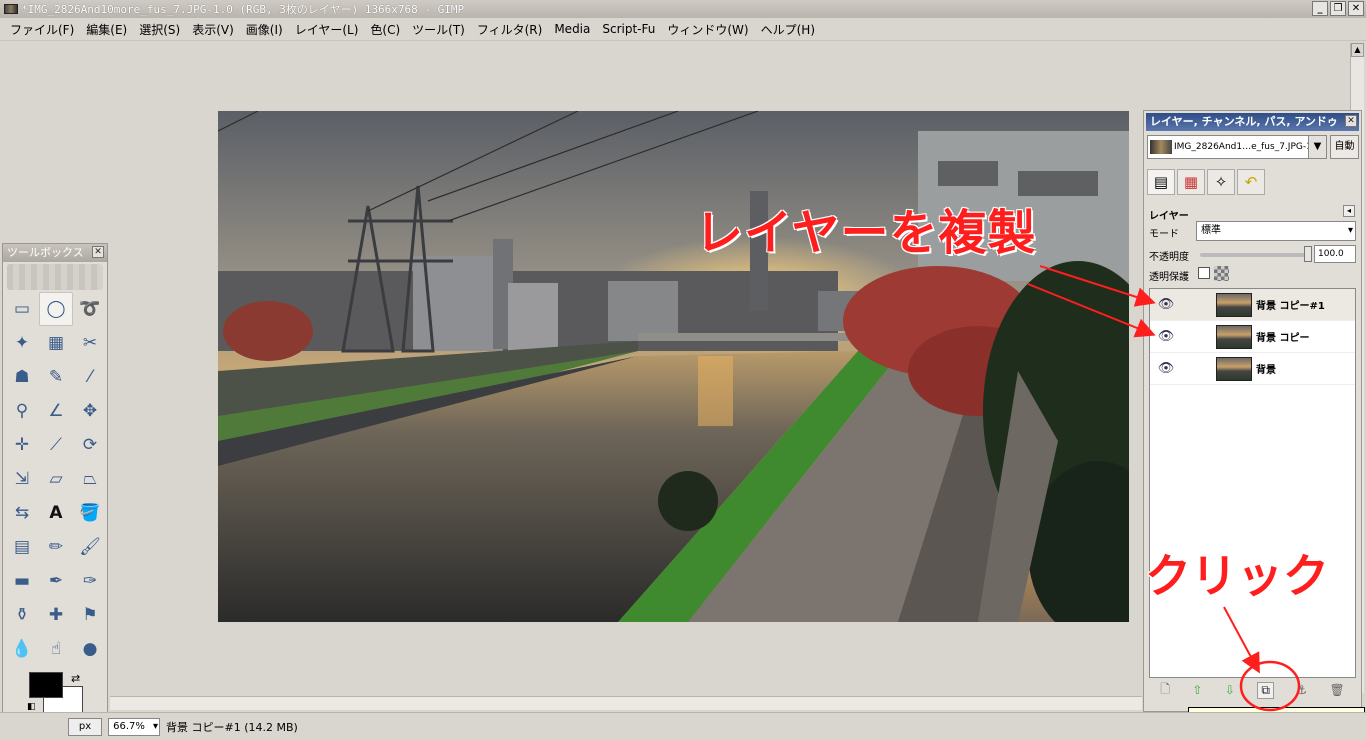  I want to click on rect-select-icon: ▭, so click(22, 309).